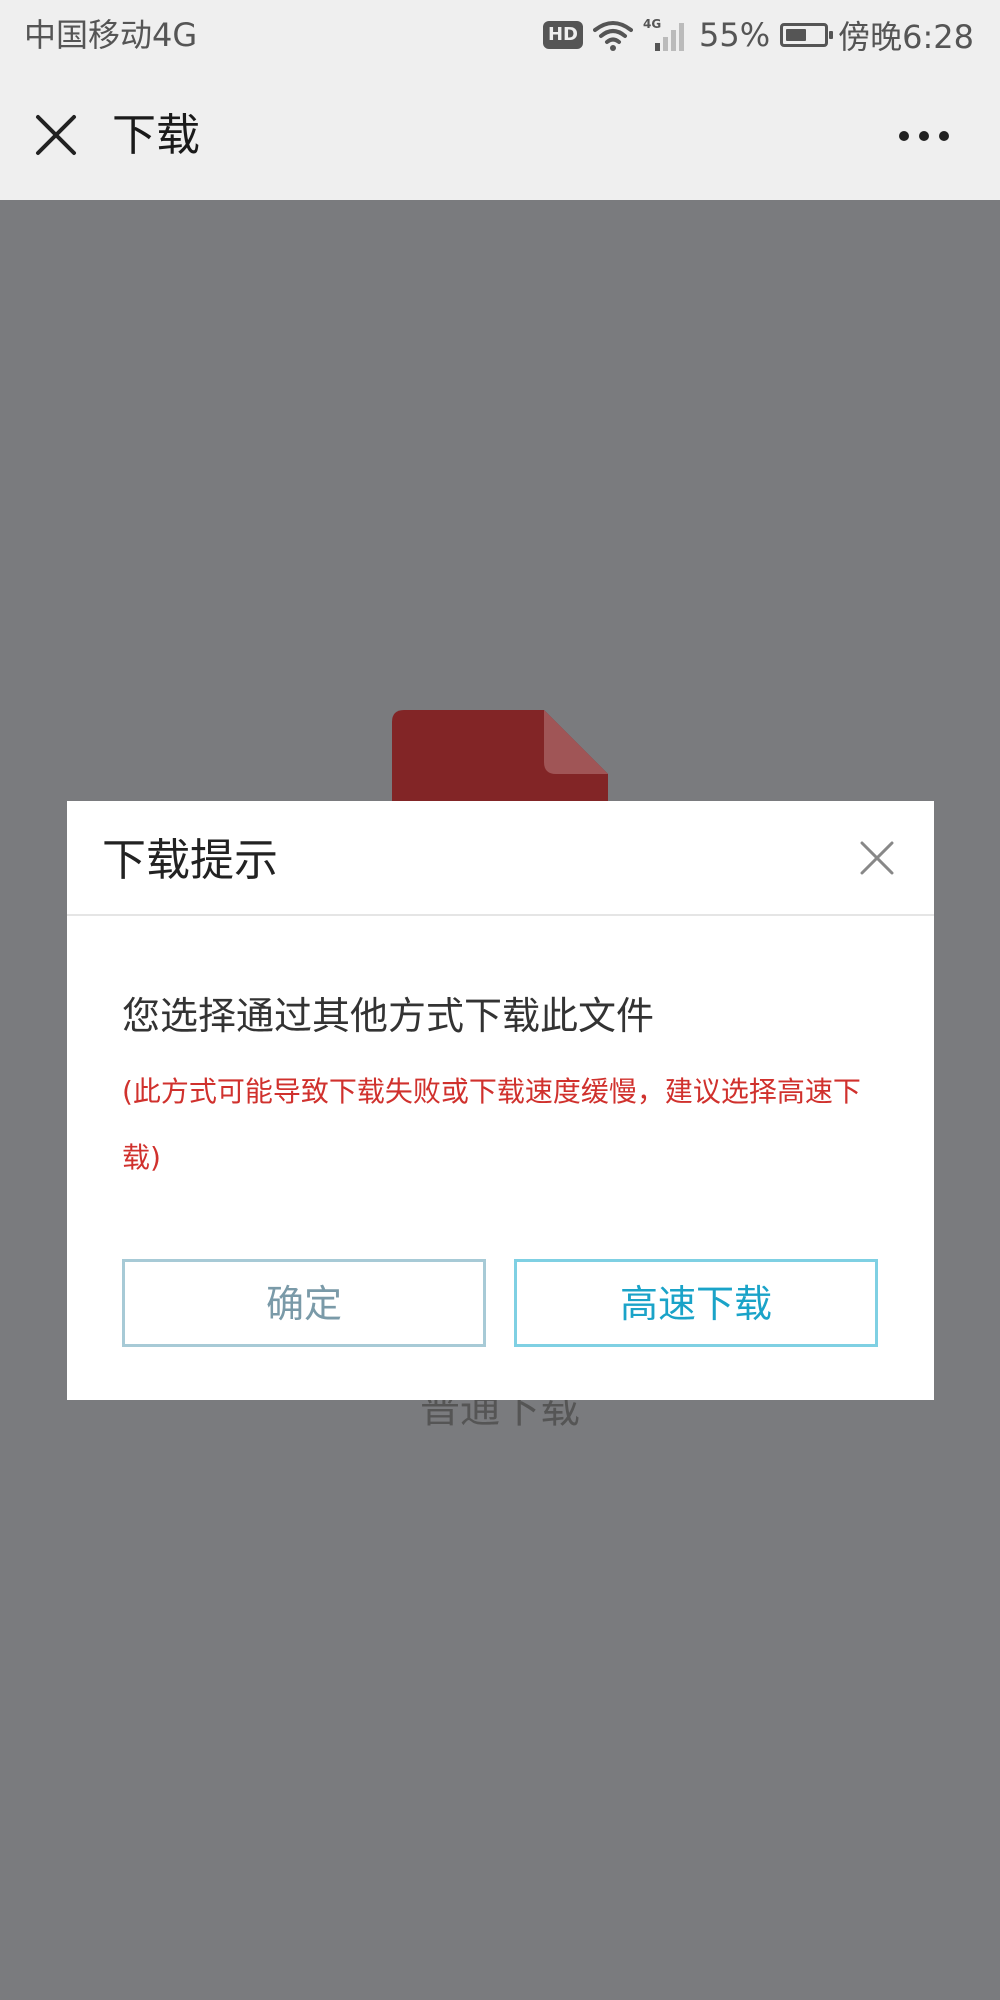 The height and width of the screenshot is (2000, 1000). I want to click on dialog-message: 您选择通过其他方式下载此文件, so click(388, 1016).